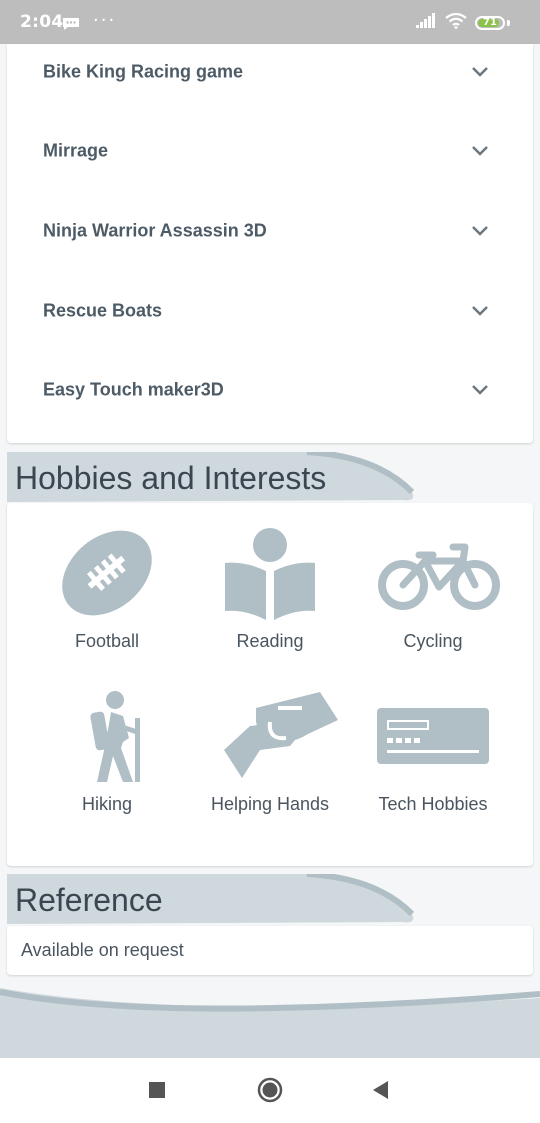 The width and height of the screenshot is (540, 1123). I want to click on more-notifications-icon: ···, so click(105, 20).